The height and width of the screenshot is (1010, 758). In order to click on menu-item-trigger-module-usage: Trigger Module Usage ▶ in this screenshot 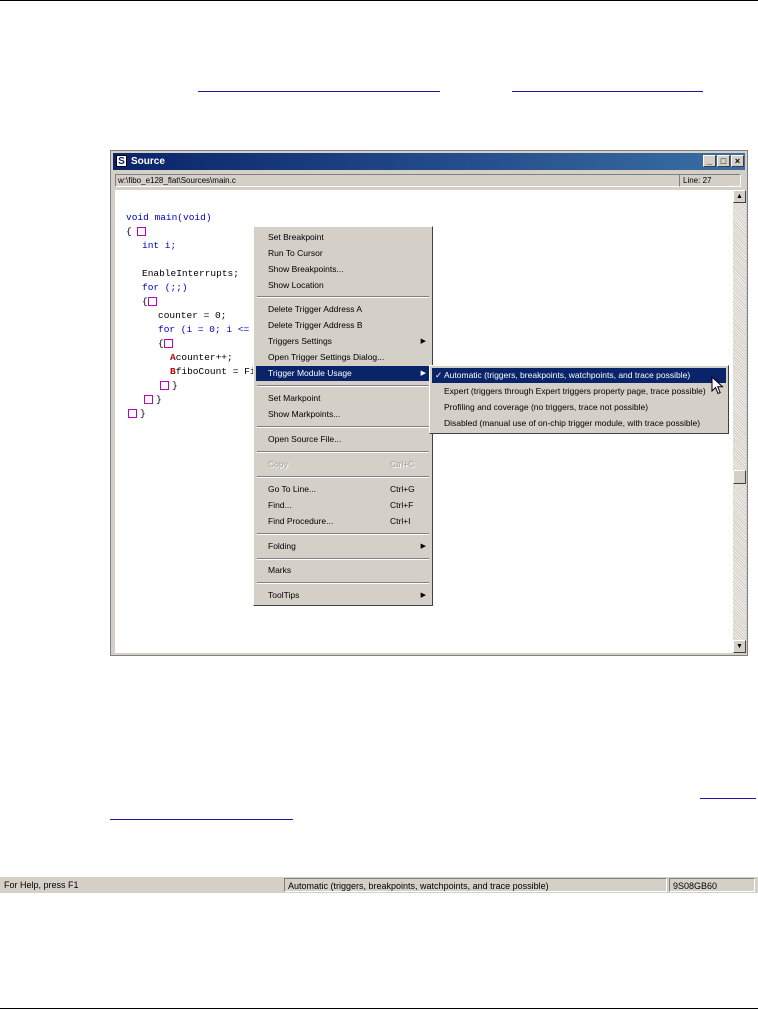, I will do `click(343, 373)`.